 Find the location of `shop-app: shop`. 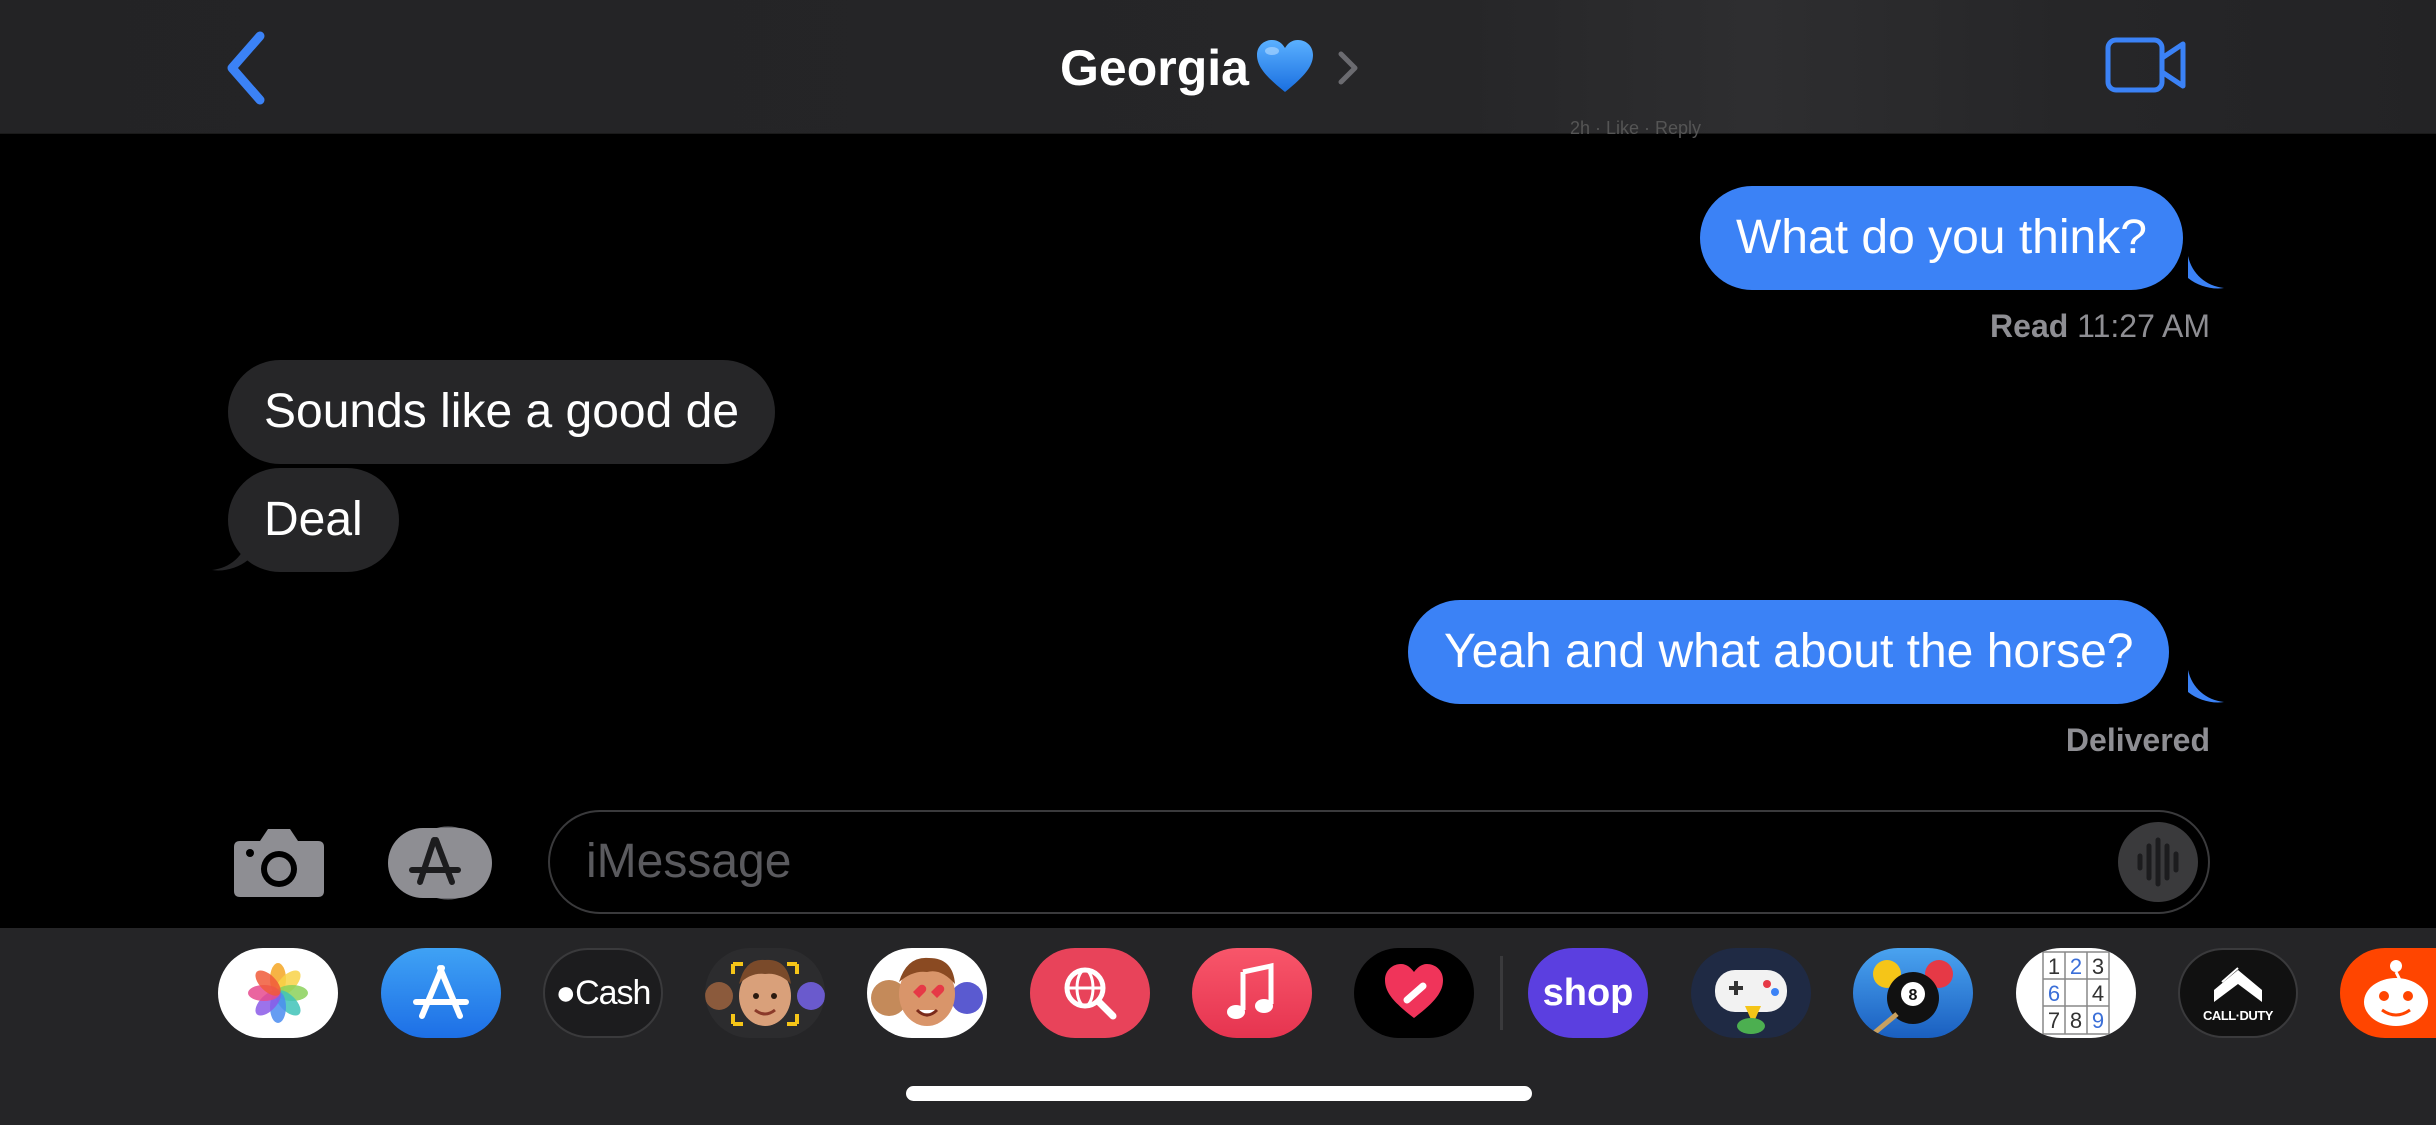

shop-app: shop is located at coordinates (1588, 993).